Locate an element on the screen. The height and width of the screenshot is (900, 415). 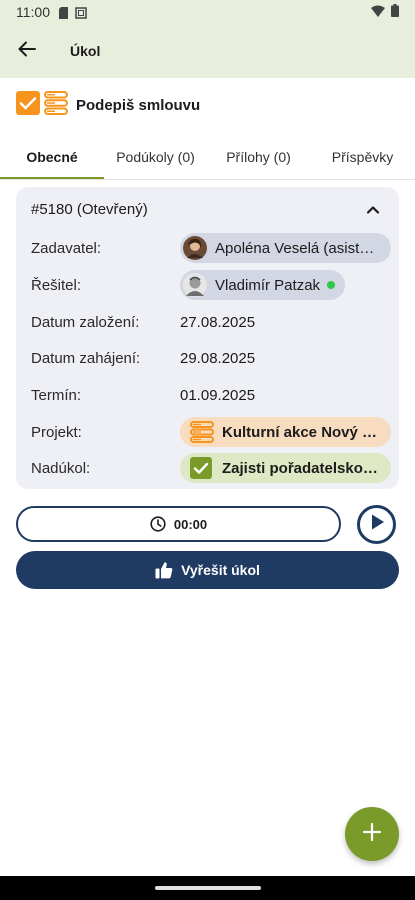
add-fab-button is located at coordinates (372, 834).